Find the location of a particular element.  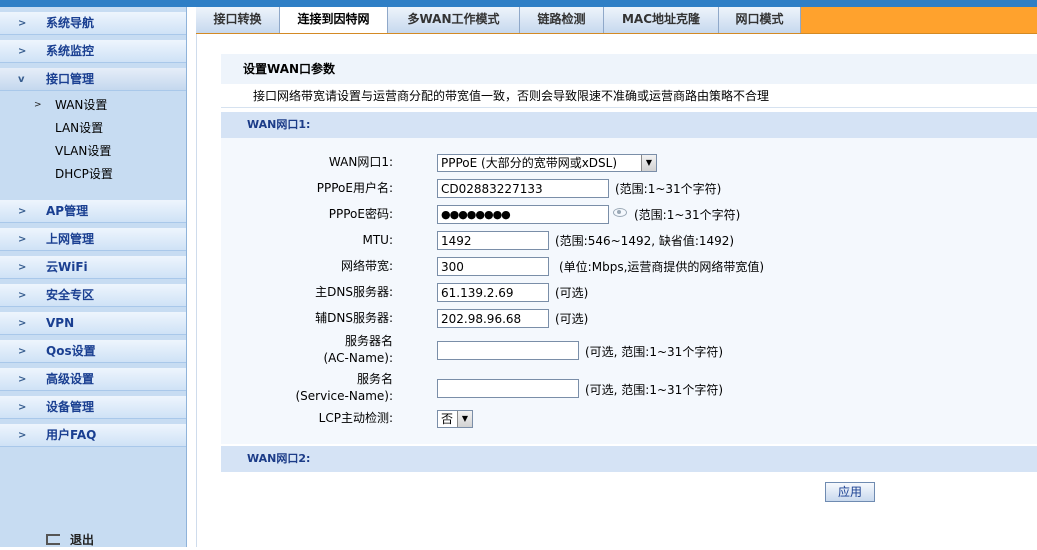

wan-port-label: WAN网口1: is located at coordinates (360, 162).